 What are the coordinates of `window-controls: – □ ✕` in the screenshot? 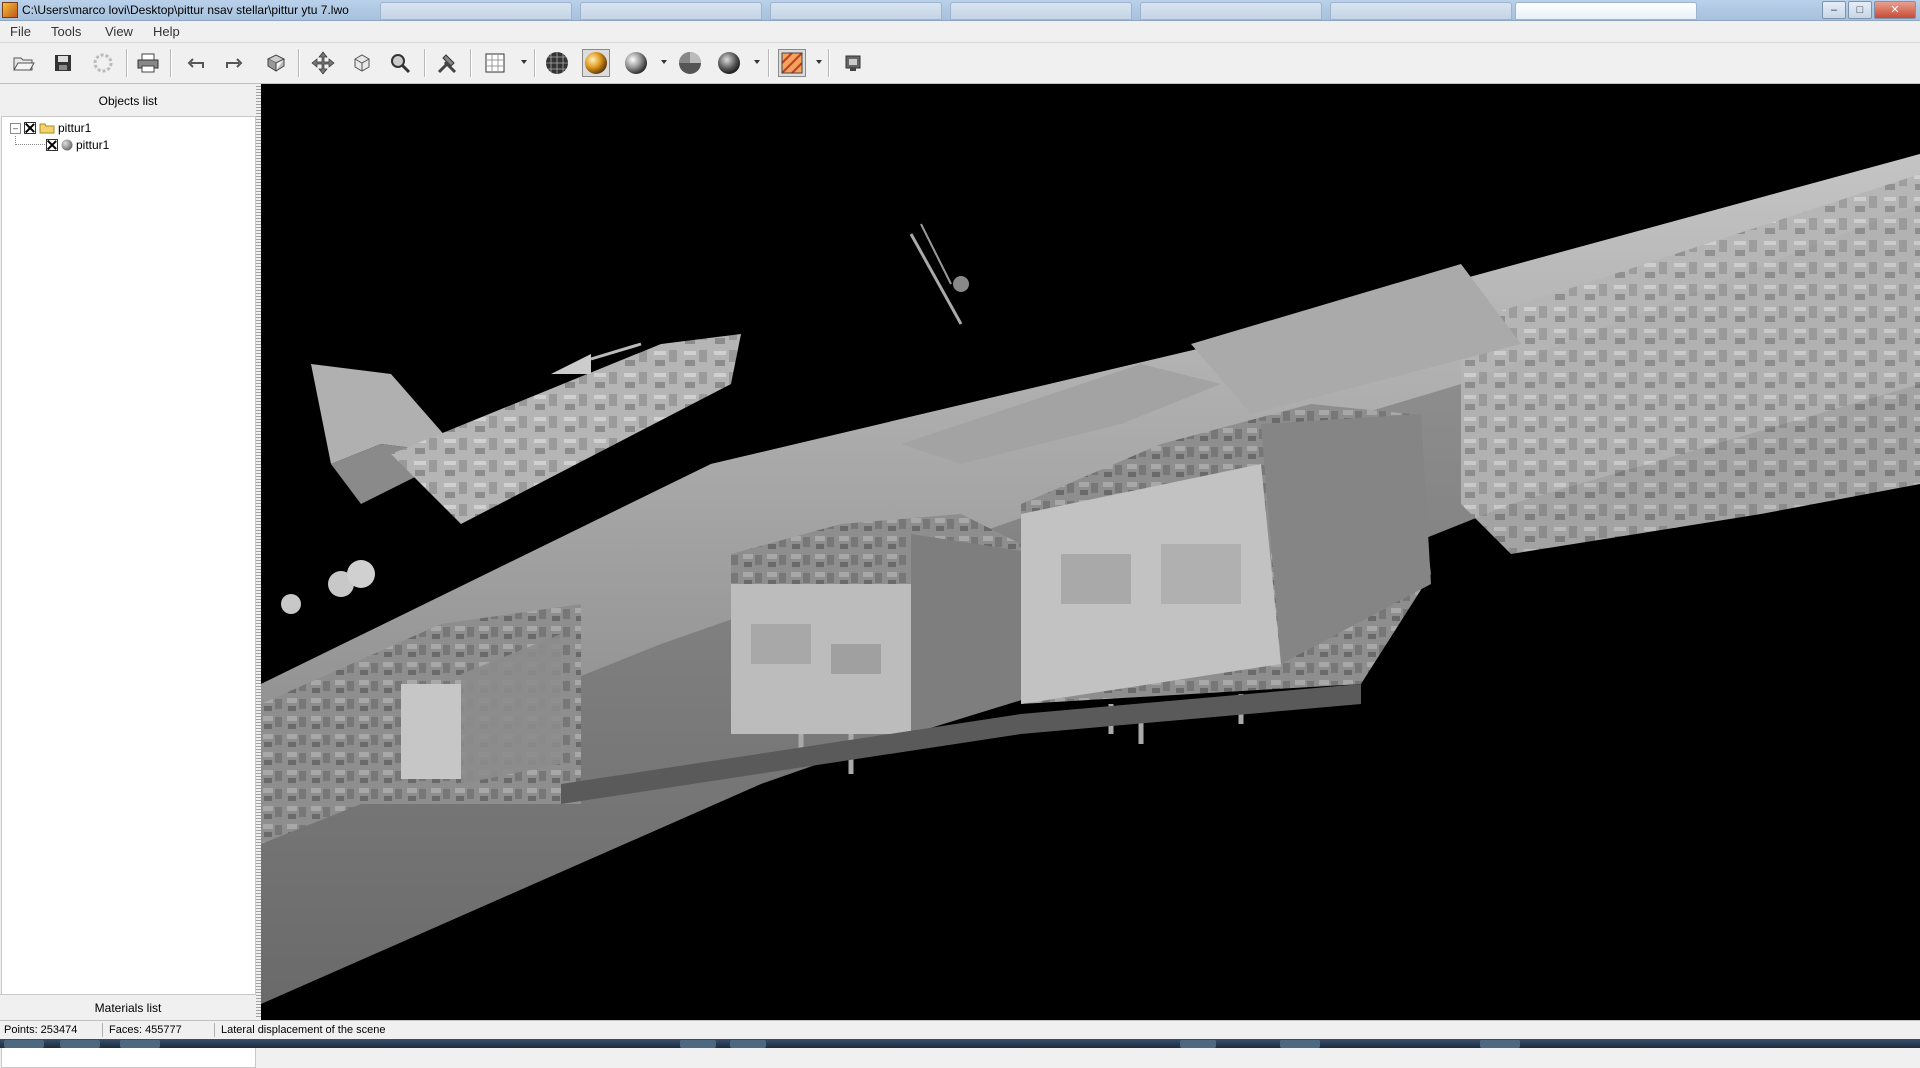 It's located at (1869, 10).